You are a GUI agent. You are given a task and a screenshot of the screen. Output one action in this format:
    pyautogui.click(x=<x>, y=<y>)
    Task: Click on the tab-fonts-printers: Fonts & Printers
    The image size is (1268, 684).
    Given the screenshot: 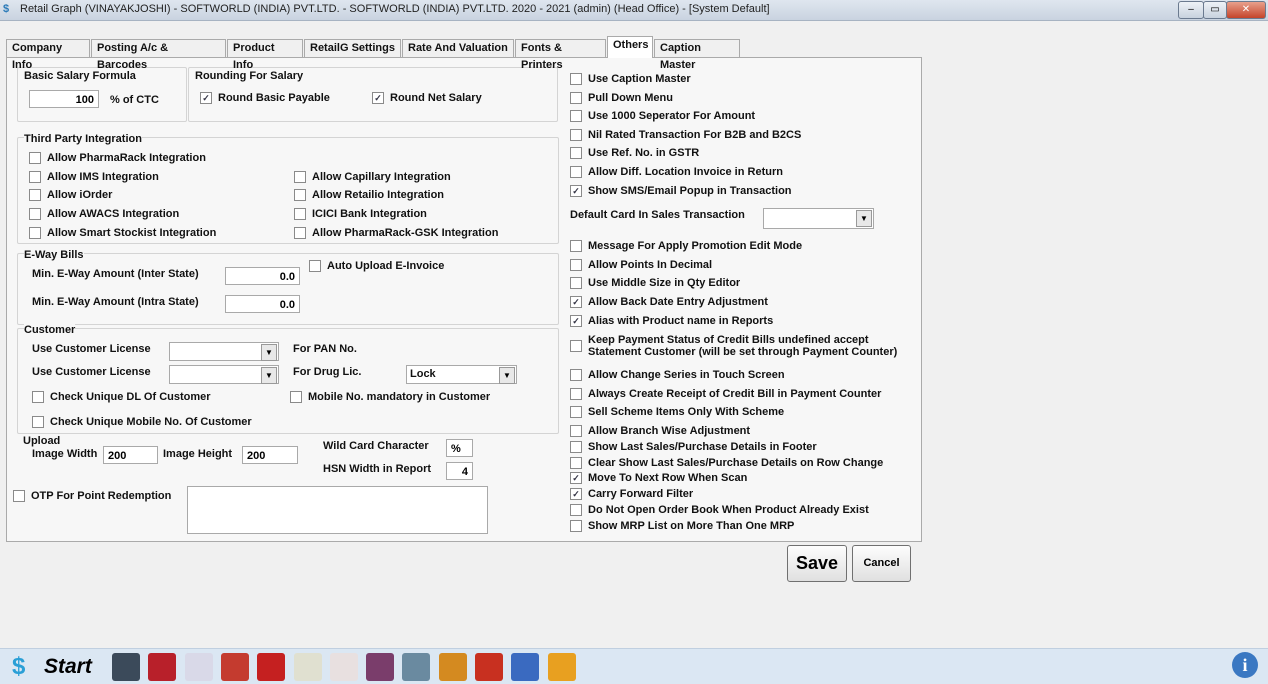 What is the action you would take?
    pyautogui.click(x=560, y=55)
    